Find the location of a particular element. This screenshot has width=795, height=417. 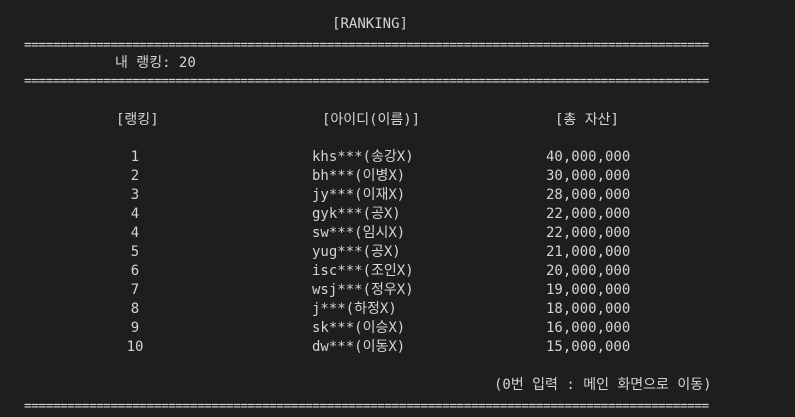

asset-column-header: [총 자산] is located at coordinates (587, 120).